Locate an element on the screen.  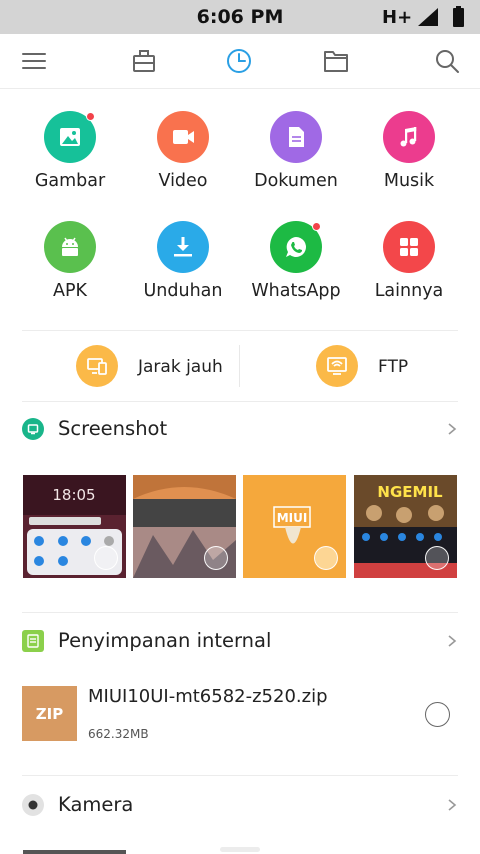
storage-icon is located at coordinates (33, 641).